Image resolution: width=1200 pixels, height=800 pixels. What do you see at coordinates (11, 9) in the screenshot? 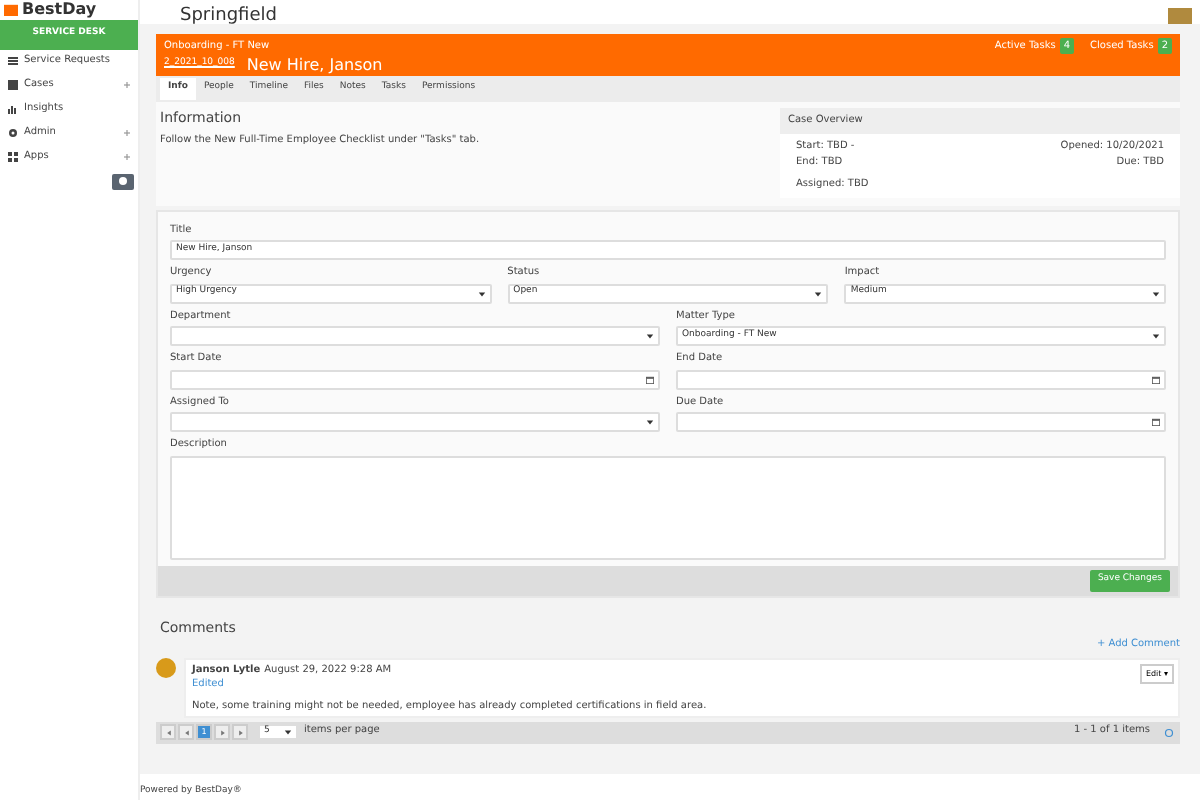
I see `logo-icon` at bounding box center [11, 9].